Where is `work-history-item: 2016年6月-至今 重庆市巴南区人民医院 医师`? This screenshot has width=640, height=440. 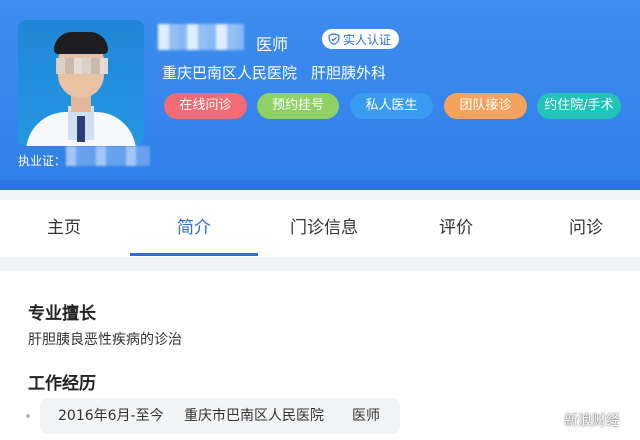
work-history-item: 2016年6月-至今 重庆市巴南区人民医院 医师 is located at coordinates (220, 416).